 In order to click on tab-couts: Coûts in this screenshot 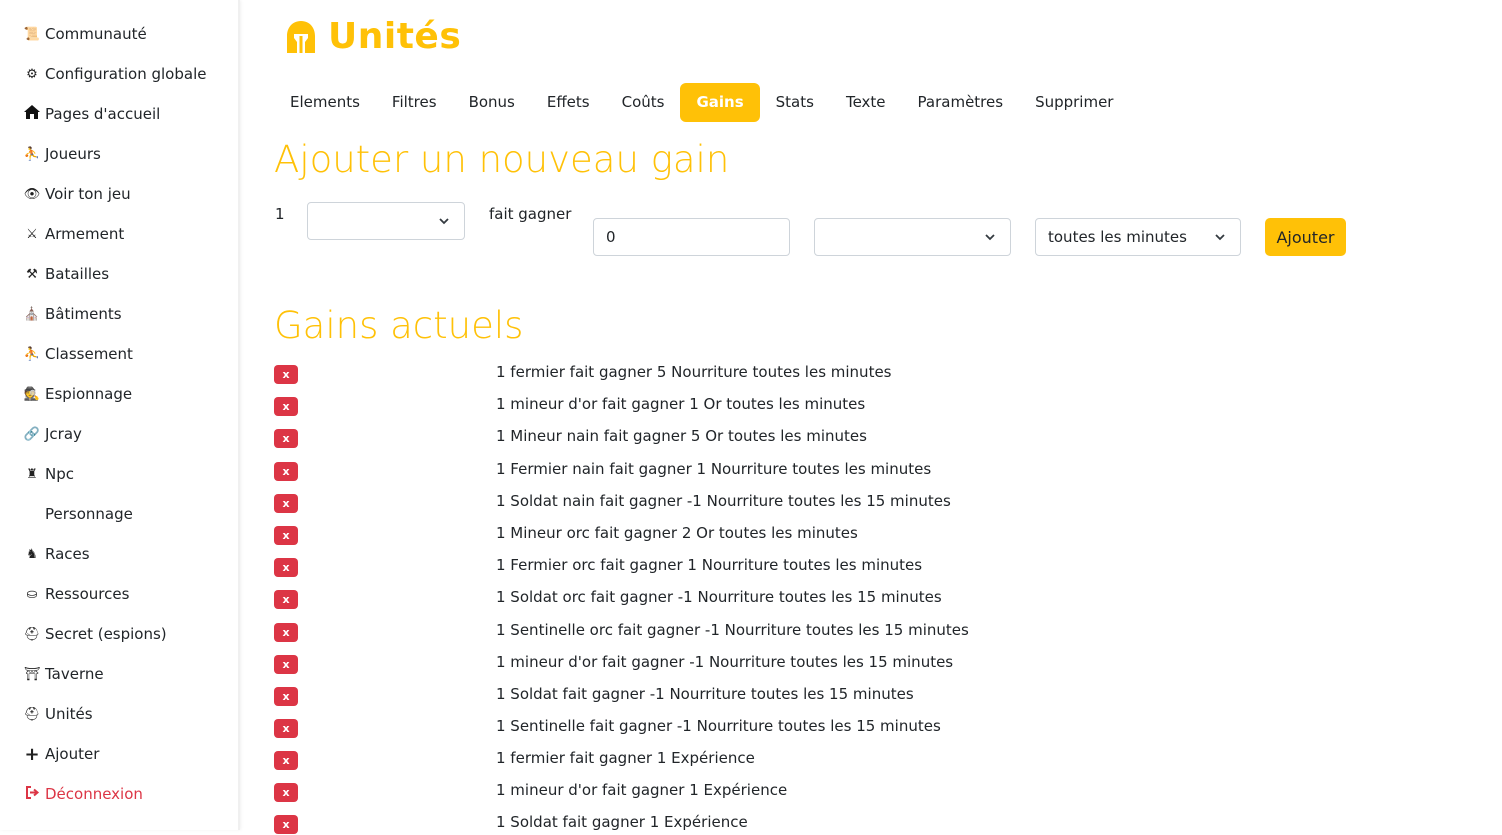, I will do `click(643, 102)`.